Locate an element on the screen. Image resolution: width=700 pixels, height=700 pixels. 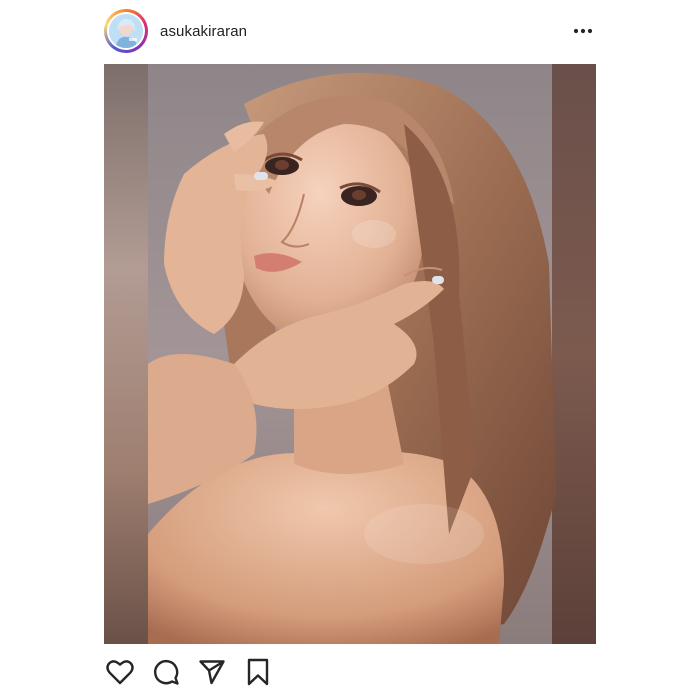
avatar-image is located at coordinates (126, 31).